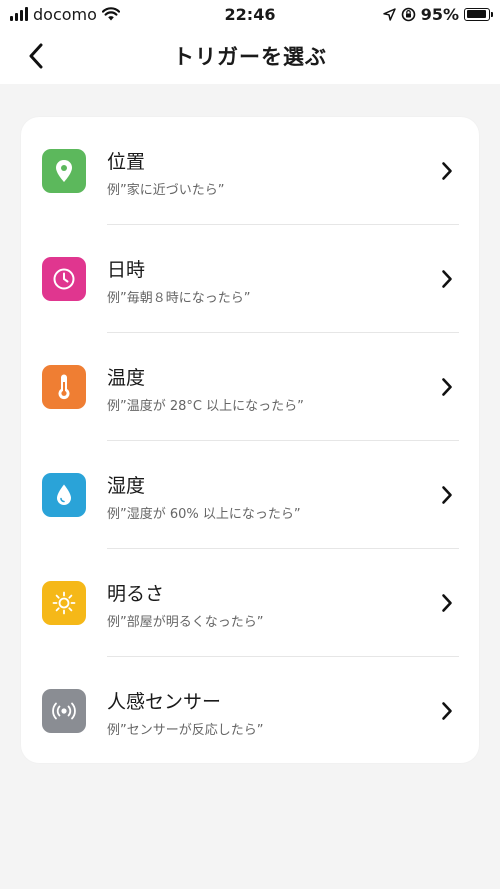 The width and height of the screenshot is (500, 889). What do you see at coordinates (250, 711) in the screenshot?
I see `trigger-item-motion-sensor: 人感センサー 例”センサーが反応したら”` at bounding box center [250, 711].